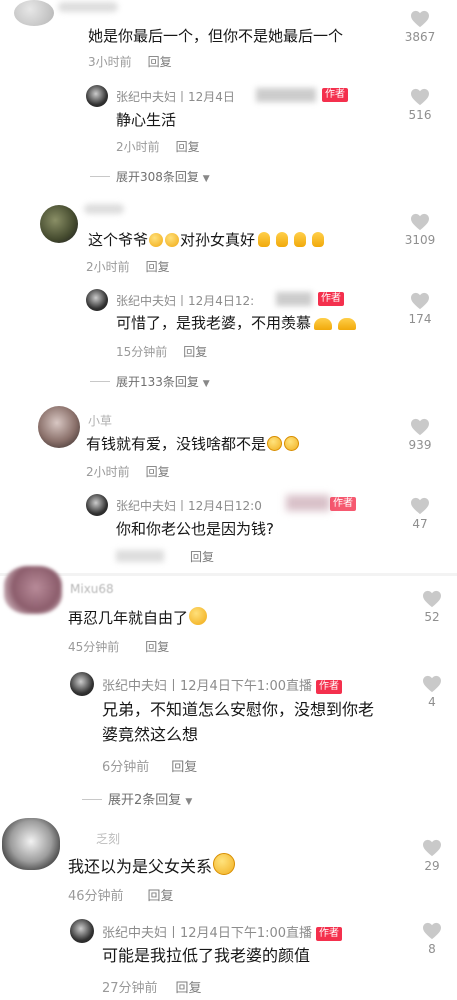  What do you see at coordinates (162, 352) in the screenshot?
I see `author-reply-meta: 15分钟前 回复` at bounding box center [162, 352].